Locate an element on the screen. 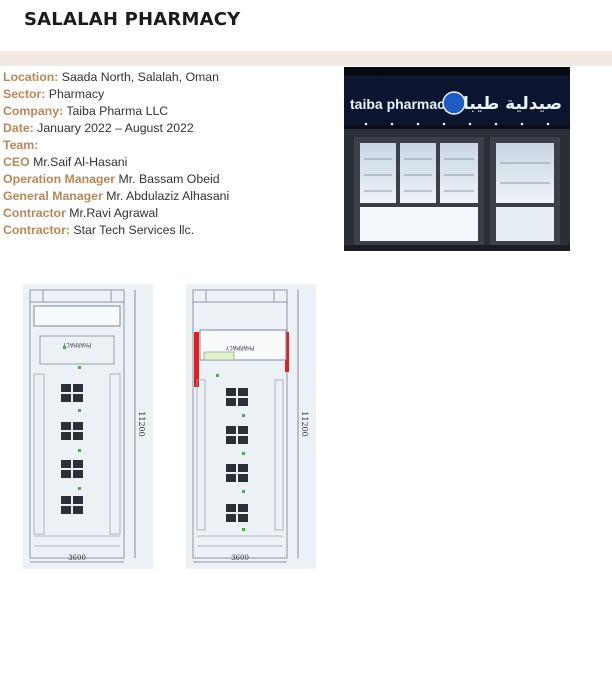 The image size is (612, 682). storefront-illustration: taiba pharmacy صيدلية طيبا is located at coordinates (457, 159).